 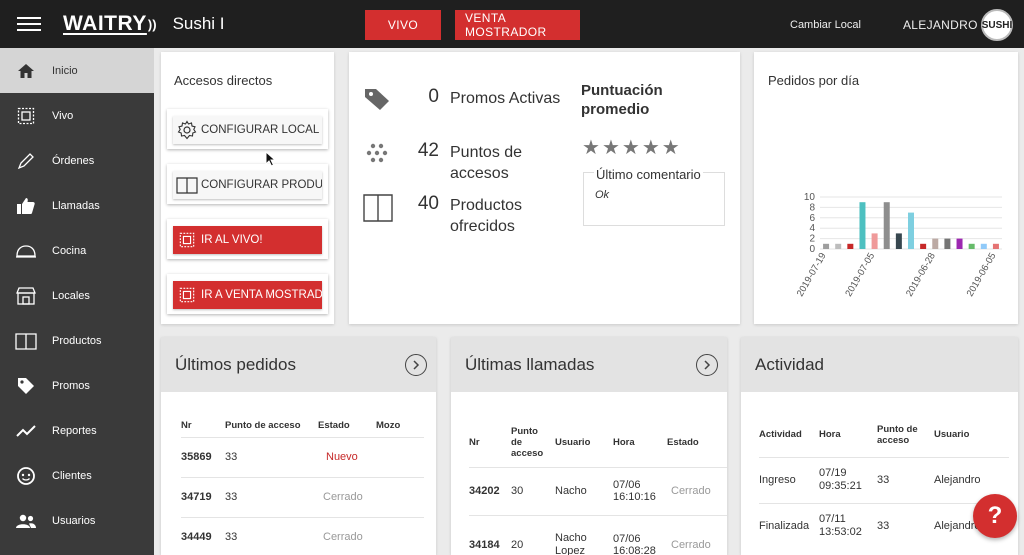 What do you see at coordinates (884, 525) in the screenshot?
I see `table-row: Finalizada 07/11 13:53:02 33 Alejandro` at bounding box center [884, 525].